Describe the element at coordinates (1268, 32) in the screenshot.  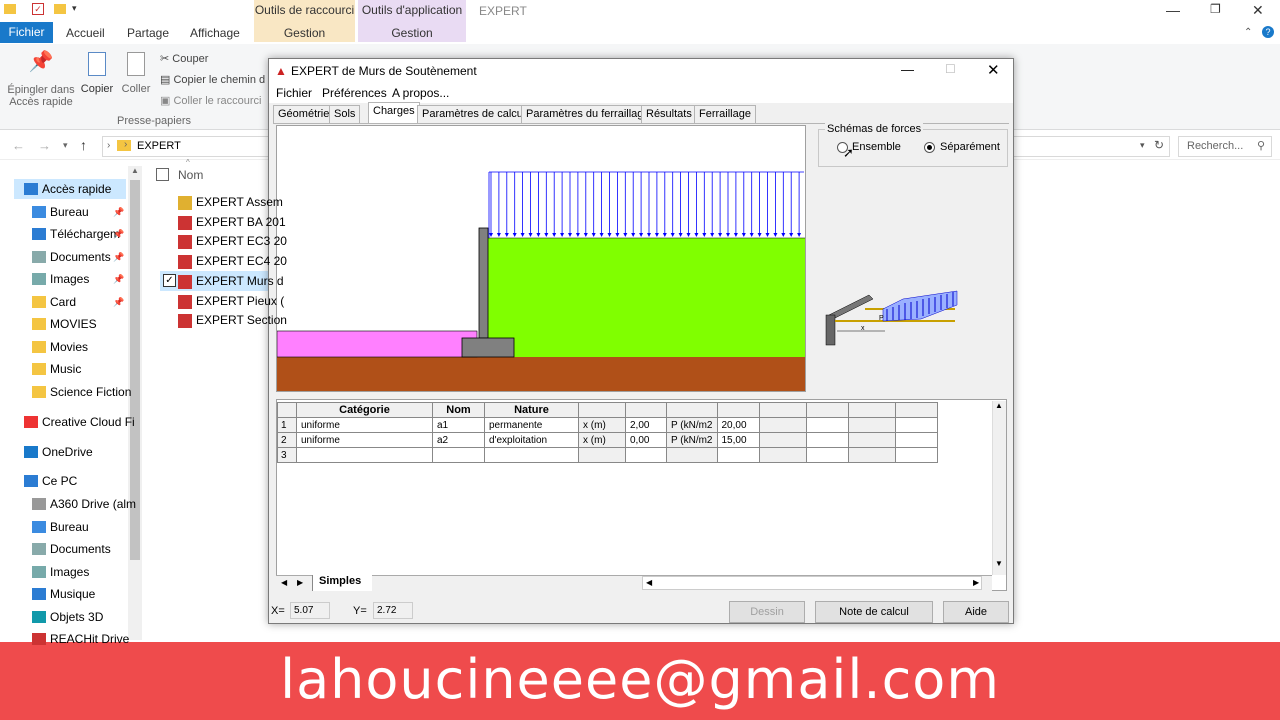
I see `help-icon: ?` at that location.